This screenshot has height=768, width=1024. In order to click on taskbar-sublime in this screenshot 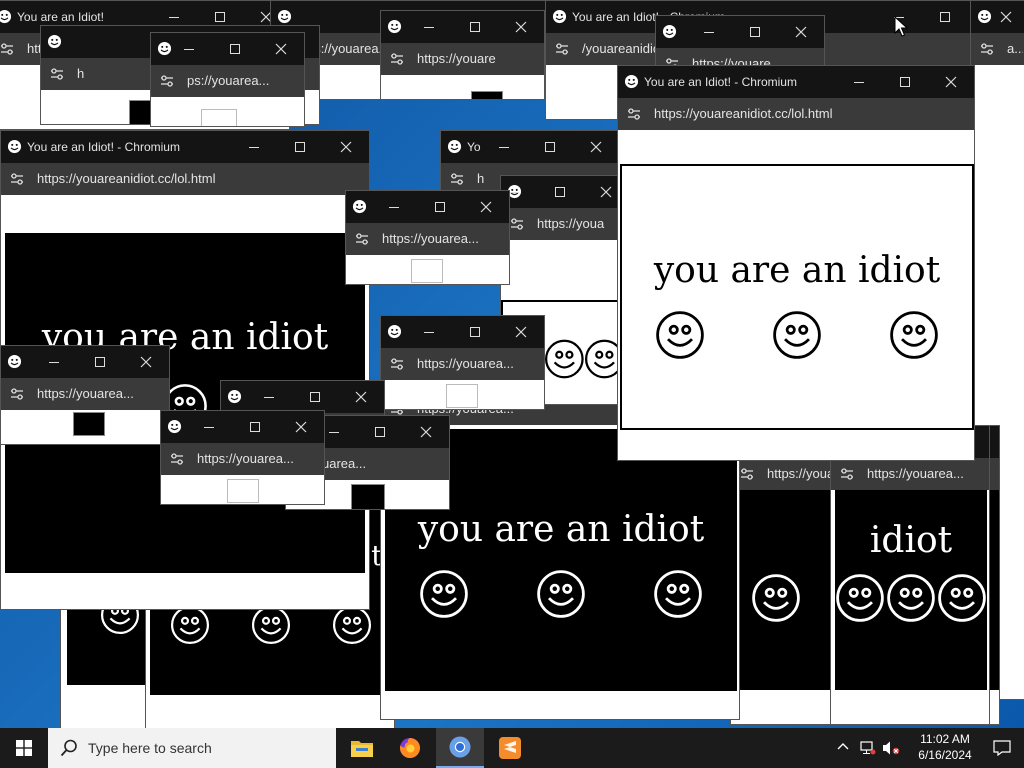, I will do `click(510, 748)`.